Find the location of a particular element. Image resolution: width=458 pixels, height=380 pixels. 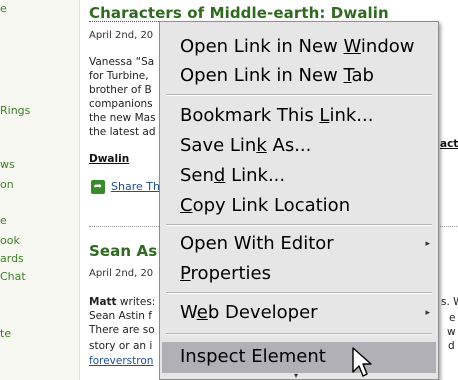

article-text-fragment: w is located at coordinates (451, 332).